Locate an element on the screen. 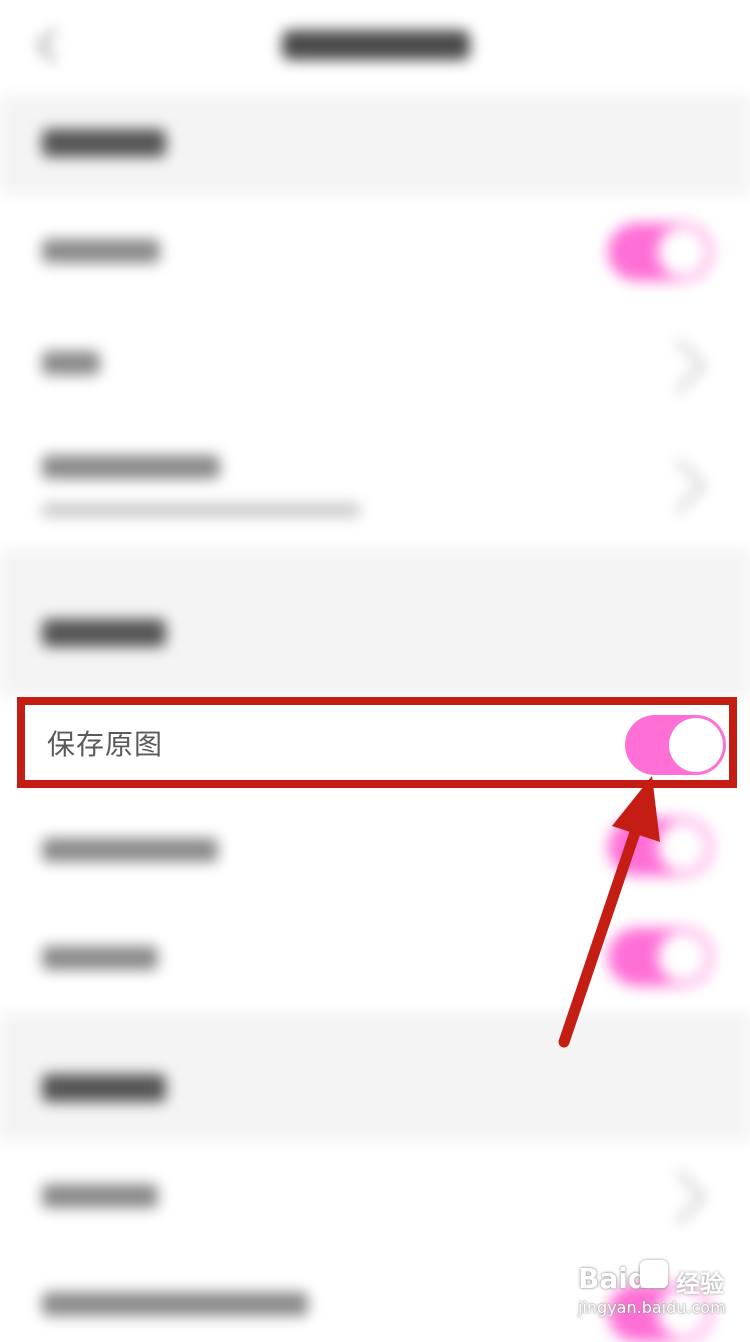  paw-icon is located at coordinates (654, 1274).